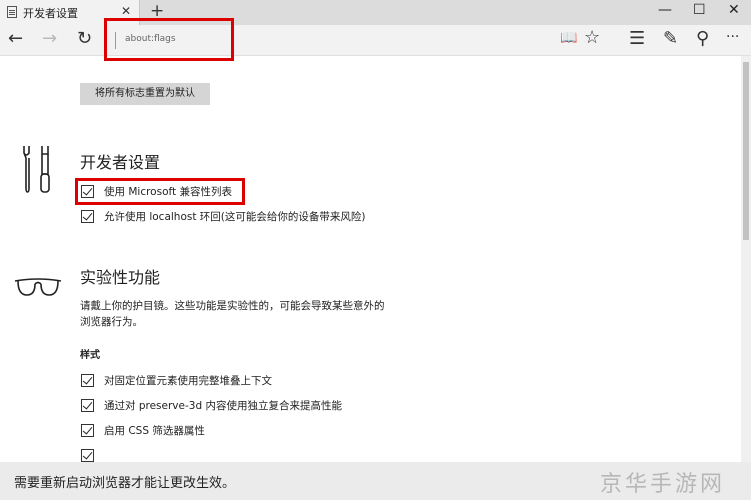  I want to click on option-highlight-box, so click(160, 191).